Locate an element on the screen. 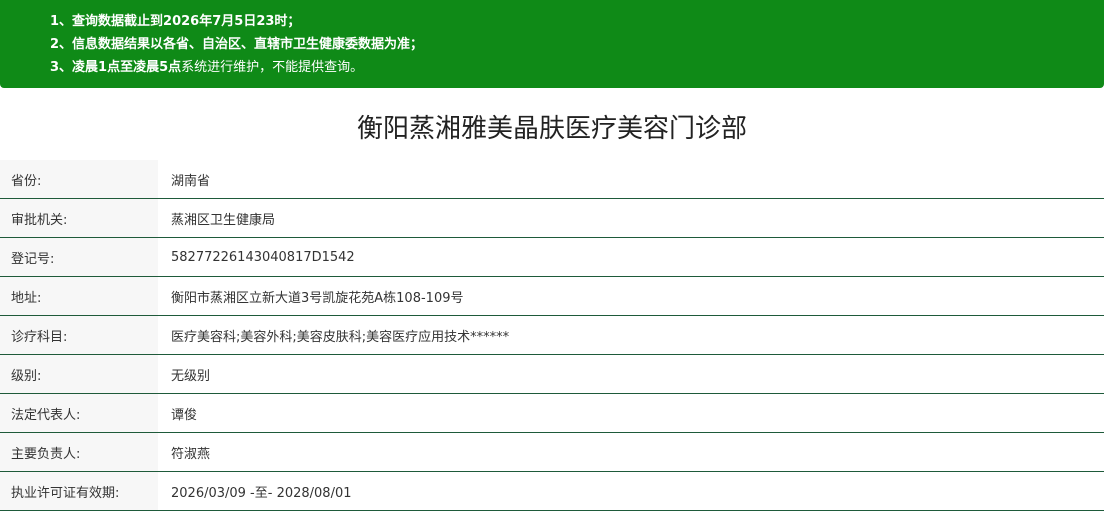 This screenshot has height=516, width=1104. table-row: 法定代表人: 谭俊 is located at coordinates (552, 413).